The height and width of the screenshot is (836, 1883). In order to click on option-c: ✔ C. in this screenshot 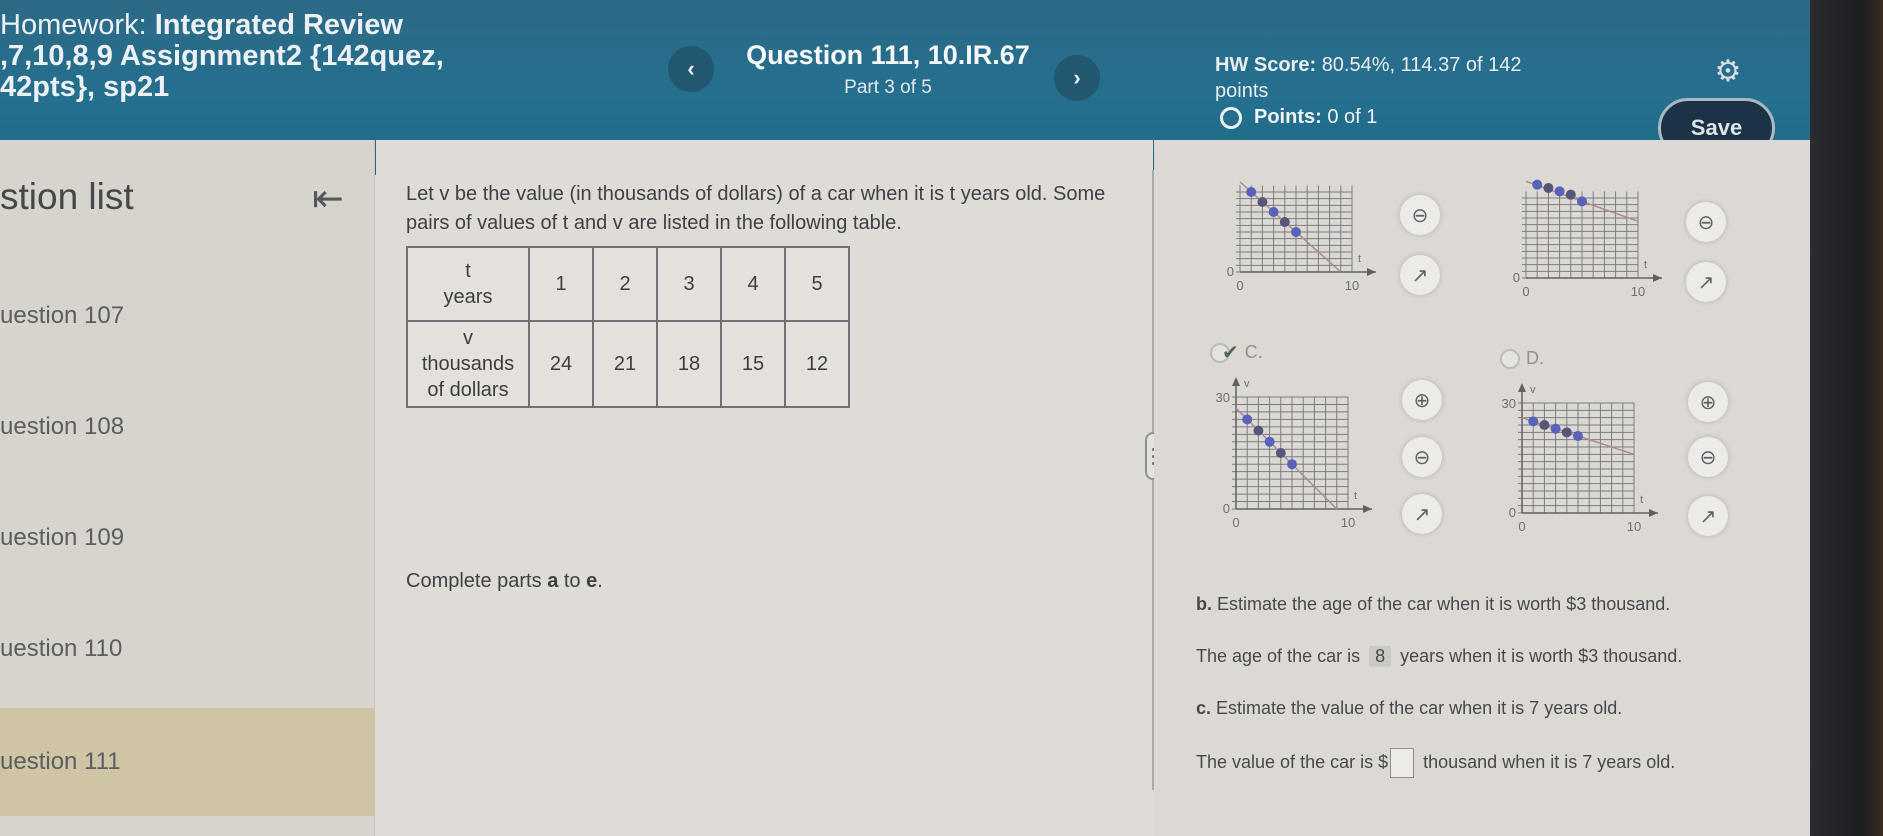, I will do `click(1236, 352)`.